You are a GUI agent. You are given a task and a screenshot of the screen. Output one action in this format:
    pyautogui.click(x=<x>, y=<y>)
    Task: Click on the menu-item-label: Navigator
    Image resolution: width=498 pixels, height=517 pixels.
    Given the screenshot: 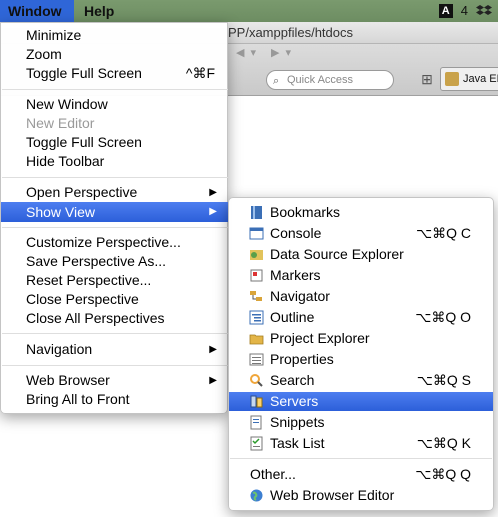 What is the action you would take?
    pyautogui.click(x=300, y=296)
    